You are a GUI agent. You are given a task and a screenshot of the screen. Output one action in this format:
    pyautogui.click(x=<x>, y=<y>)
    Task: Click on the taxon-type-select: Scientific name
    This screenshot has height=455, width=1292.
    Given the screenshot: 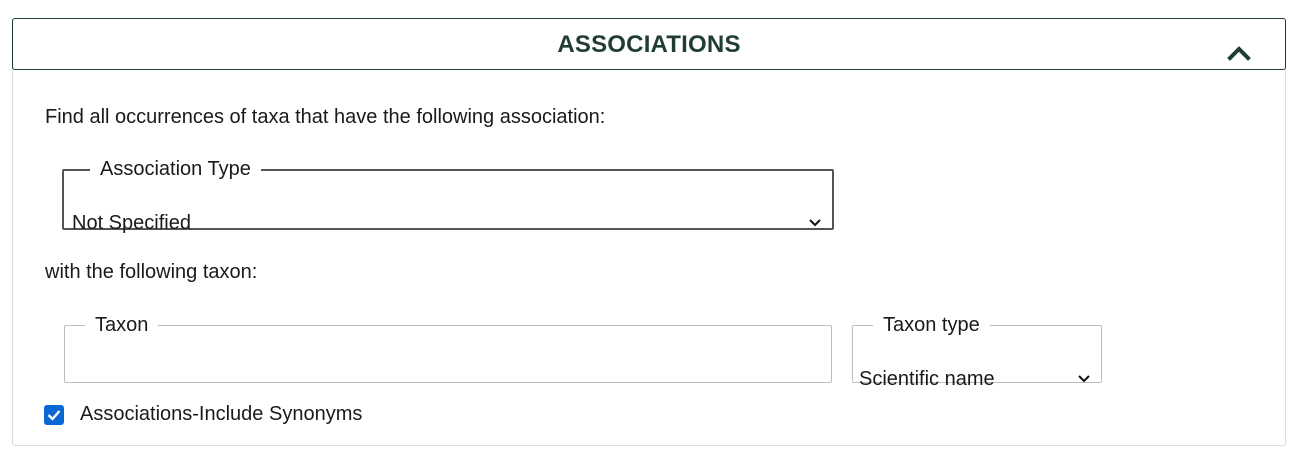 What is the action you would take?
    pyautogui.click(x=975, y=379)
    